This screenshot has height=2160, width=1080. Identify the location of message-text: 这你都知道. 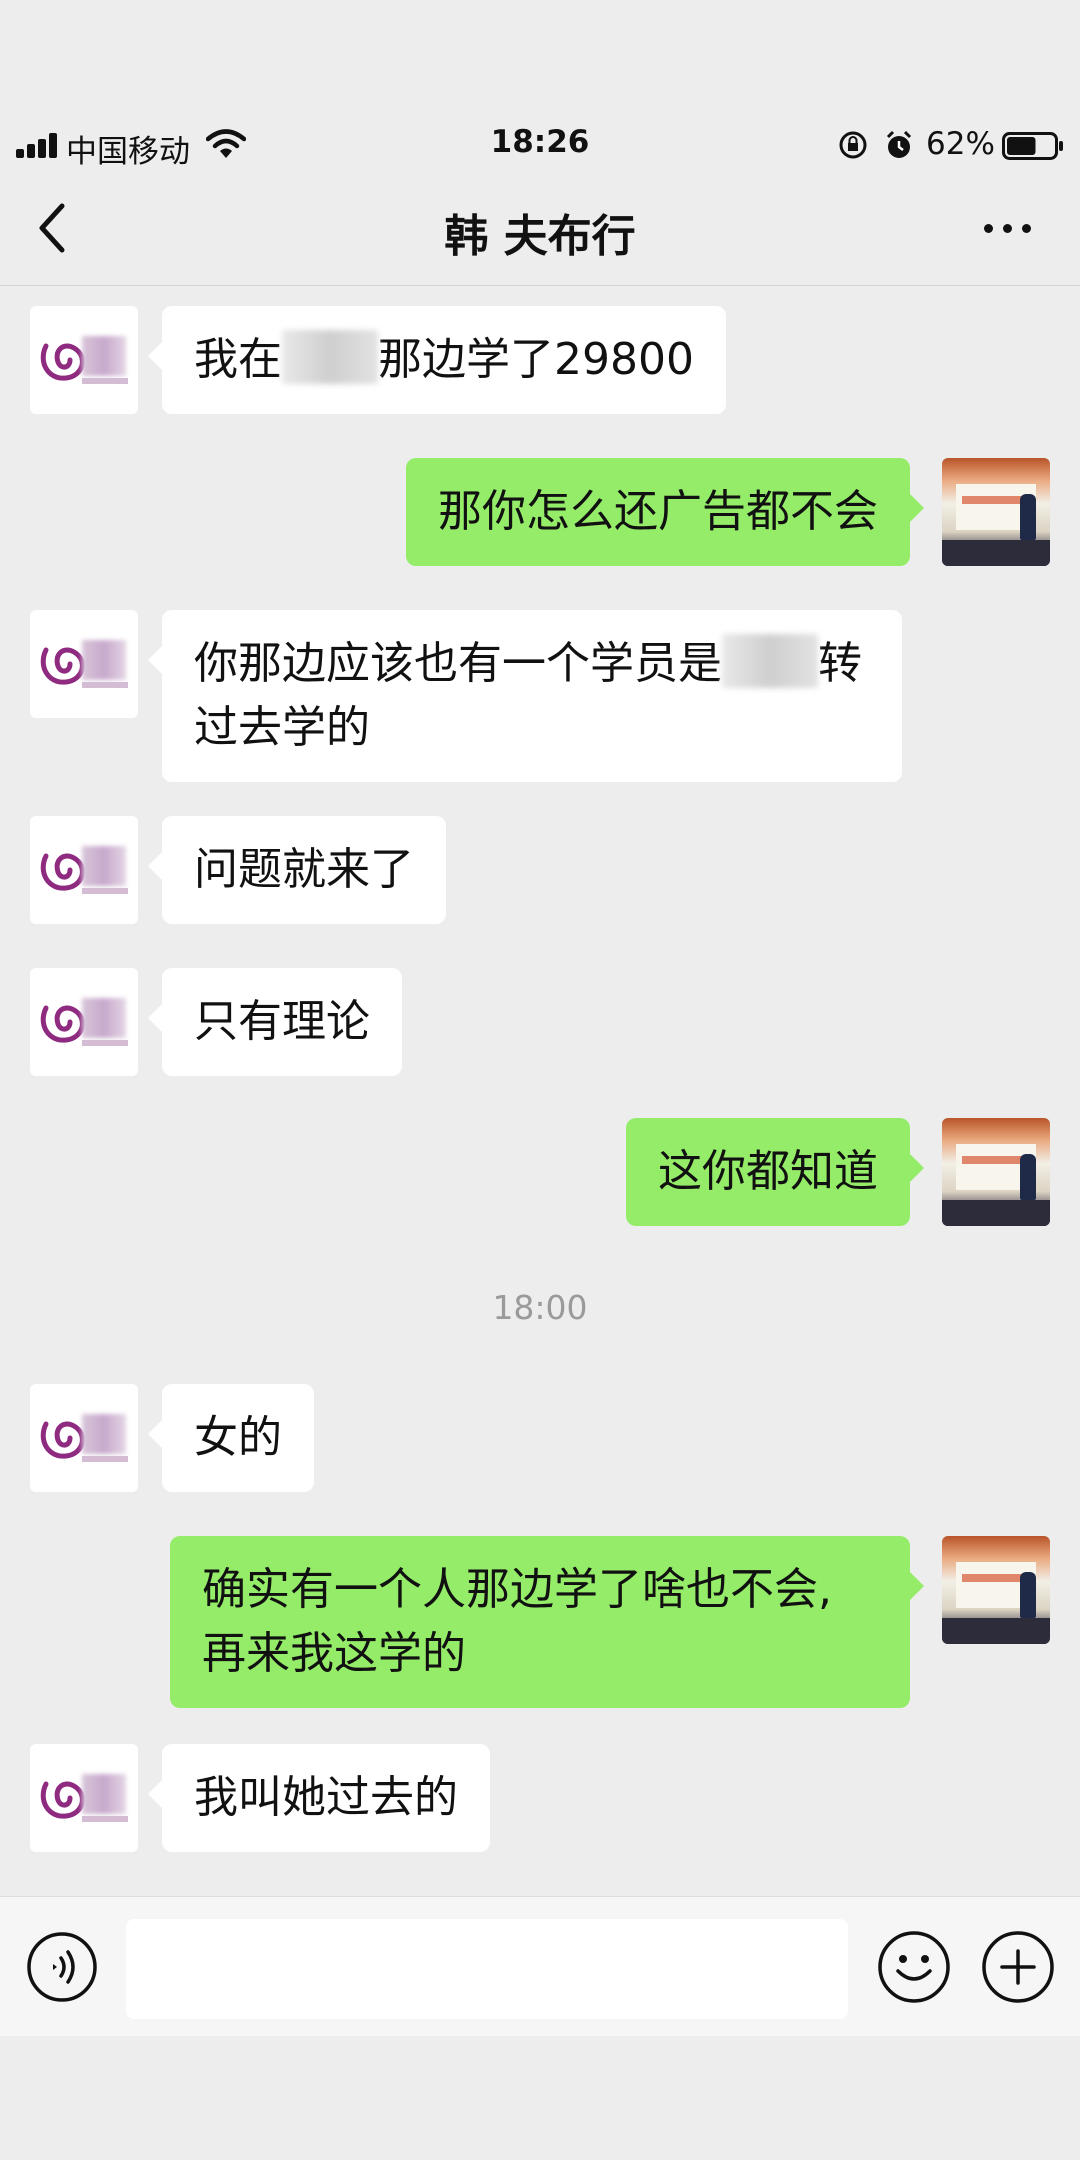
(768, 1171).